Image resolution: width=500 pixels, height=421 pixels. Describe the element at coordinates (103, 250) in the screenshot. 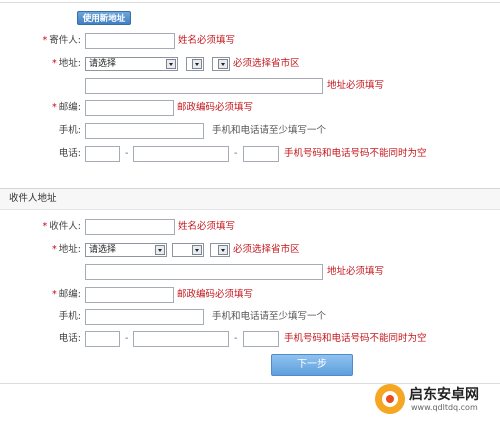

I see `recipient-province-value: 请选择` at that location.